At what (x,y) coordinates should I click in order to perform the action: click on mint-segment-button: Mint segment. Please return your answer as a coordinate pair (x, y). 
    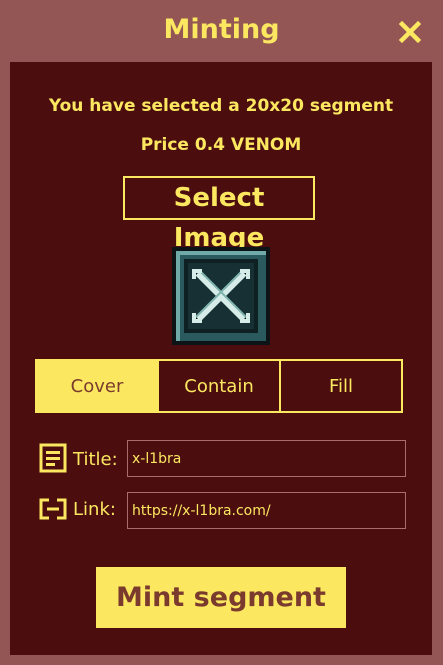
    Looking at the image, I should click on (221, 597).